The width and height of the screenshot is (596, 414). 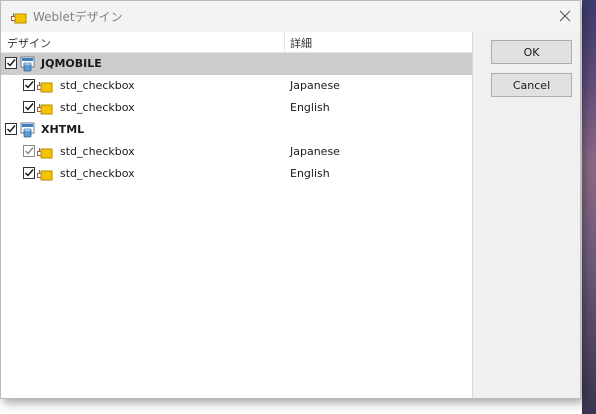 I want to click on close-icon, so click(x=565, y=16).